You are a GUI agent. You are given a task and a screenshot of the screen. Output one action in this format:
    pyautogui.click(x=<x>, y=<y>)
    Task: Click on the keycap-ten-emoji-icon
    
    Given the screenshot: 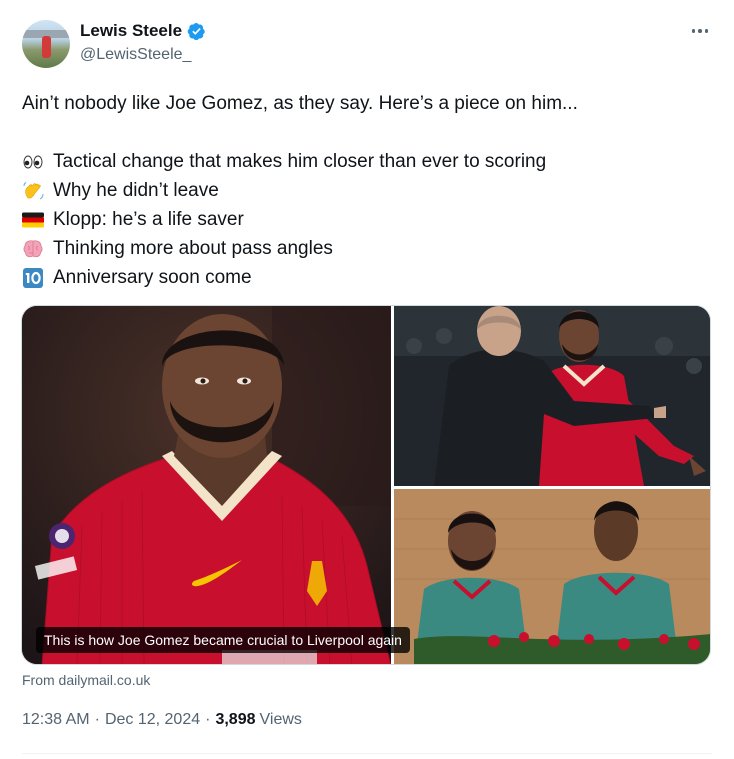 What is the action you would take?
    pyautogui.click(x=33, y=277)
    